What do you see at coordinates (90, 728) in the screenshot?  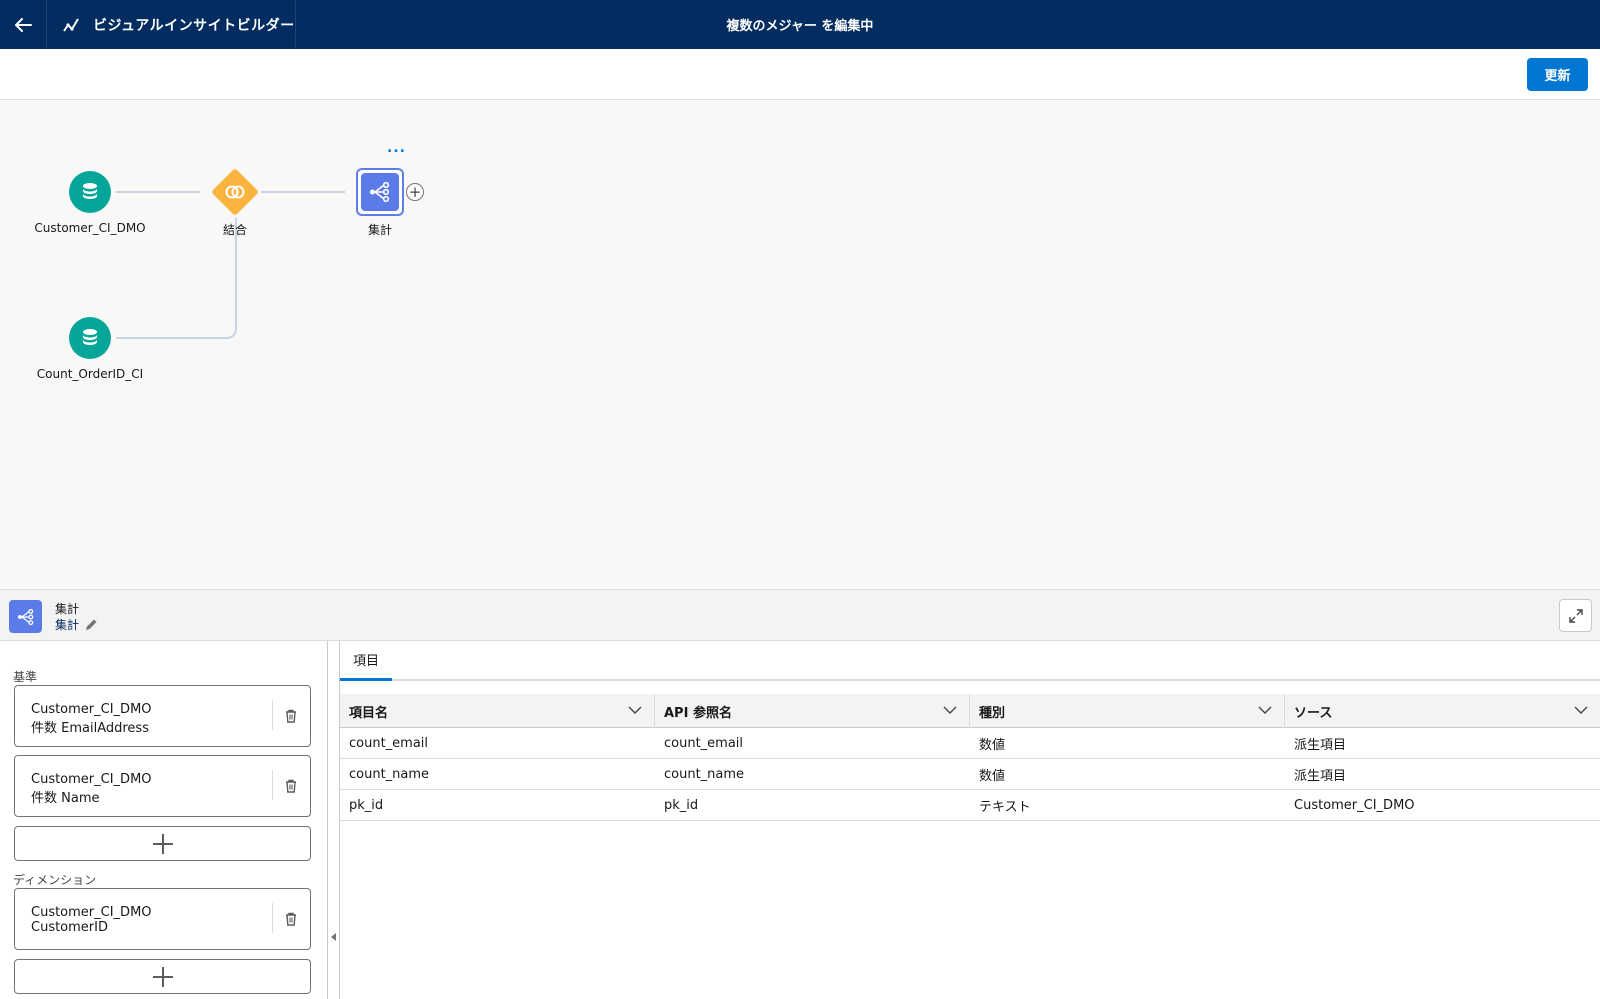 I see `measure-field: 件数 EmailAddress` at bounding box center [90, 728].